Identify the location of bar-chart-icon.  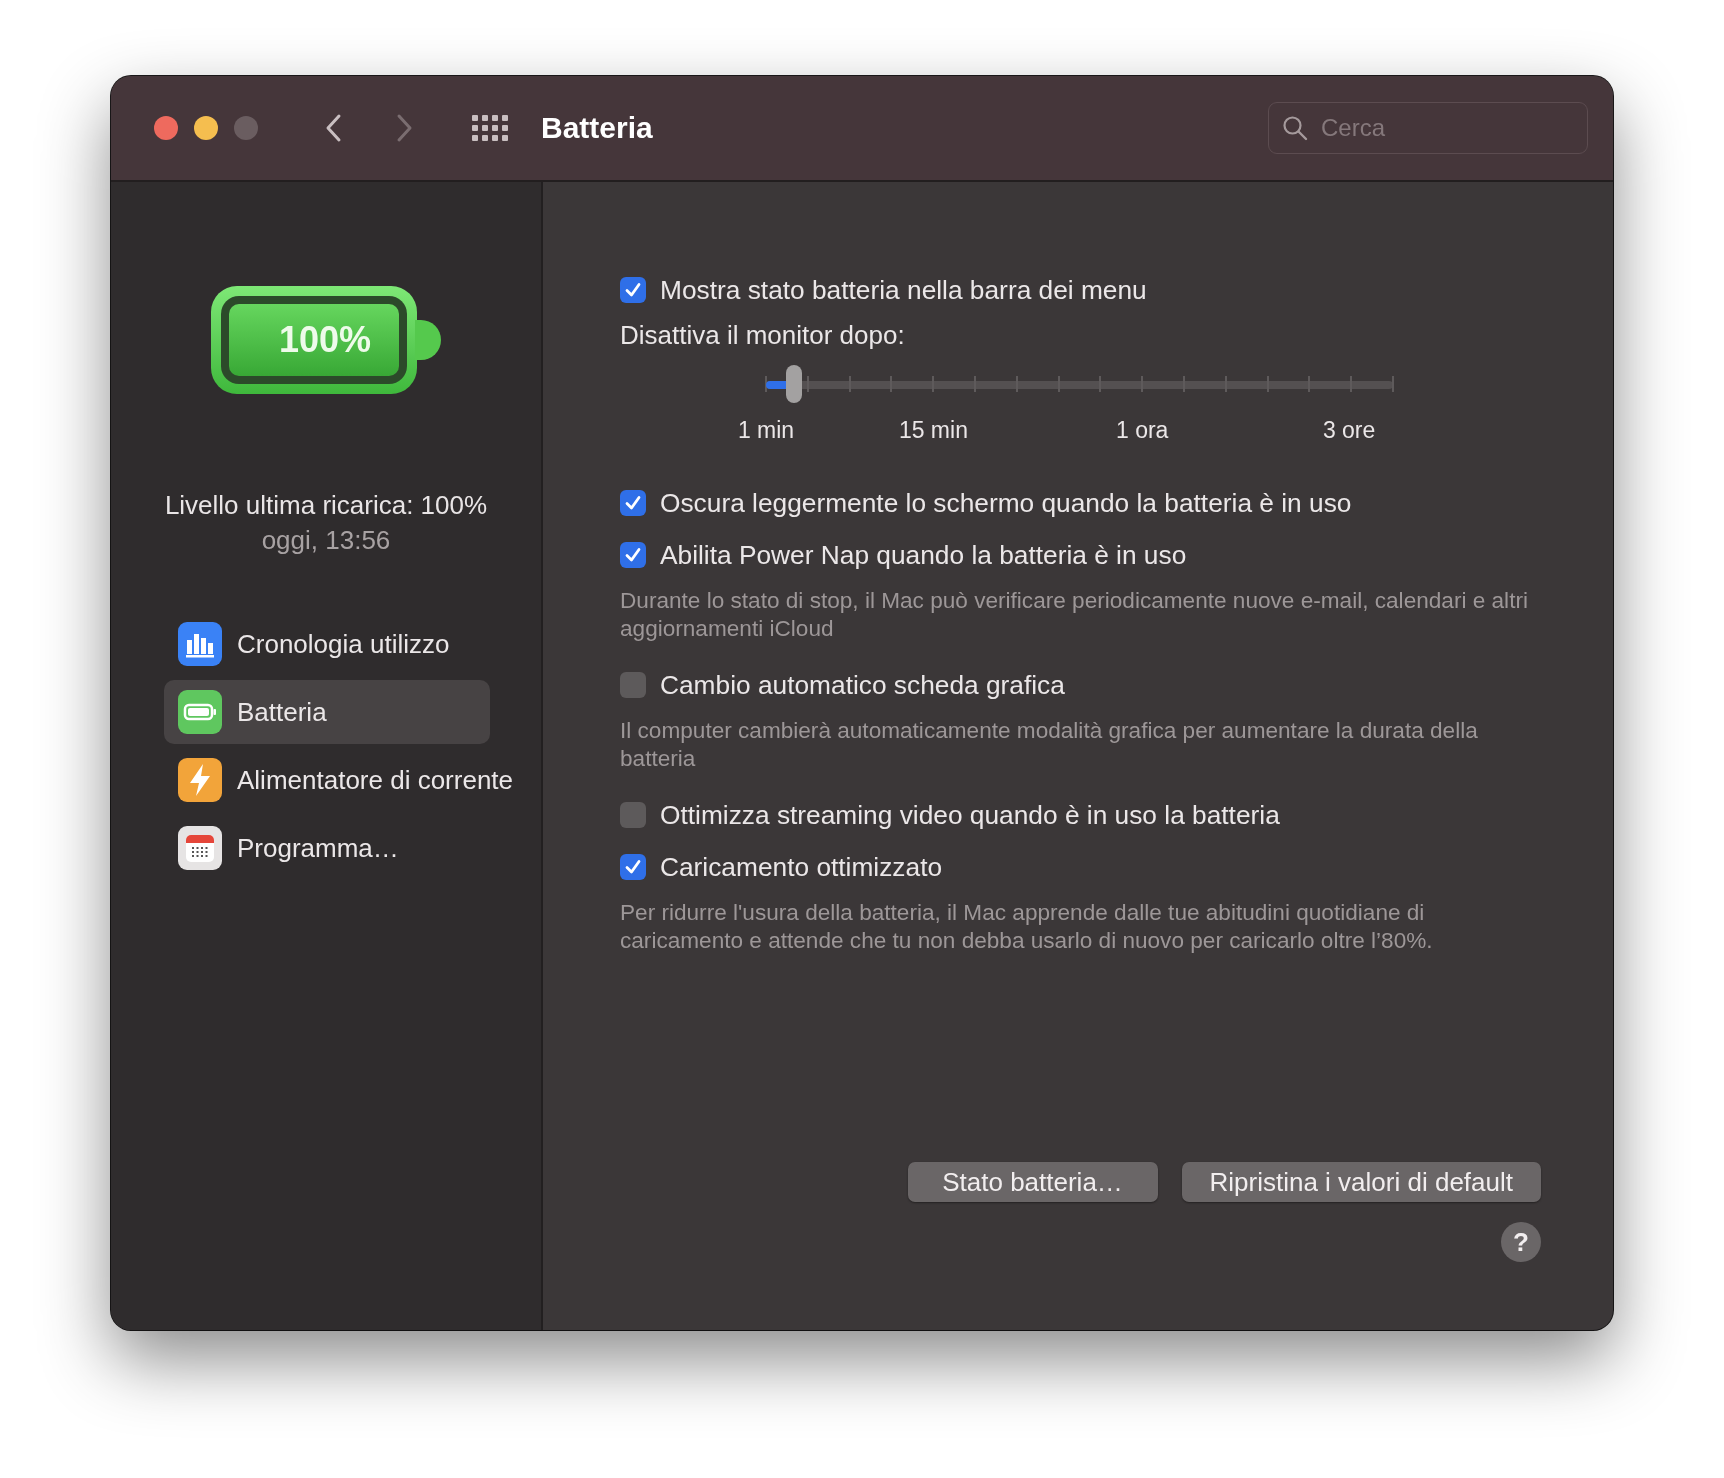
(200, 644).